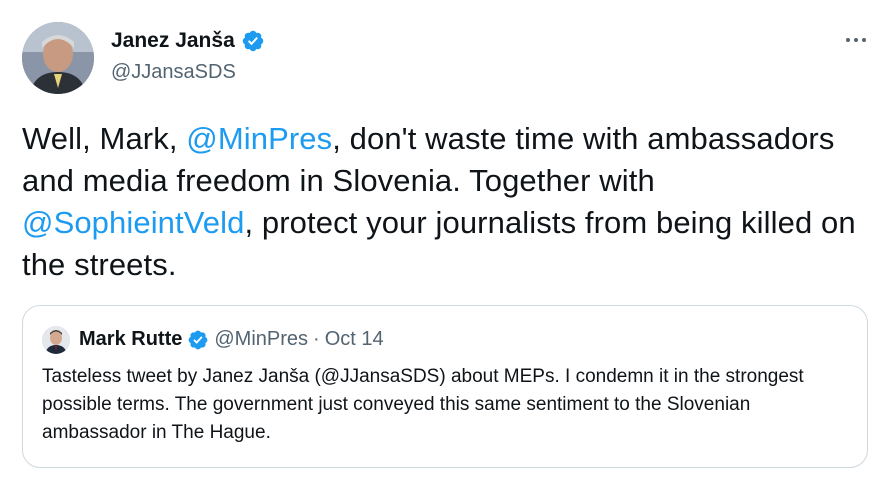  I want to click on author-avatar, so click(58, 58).